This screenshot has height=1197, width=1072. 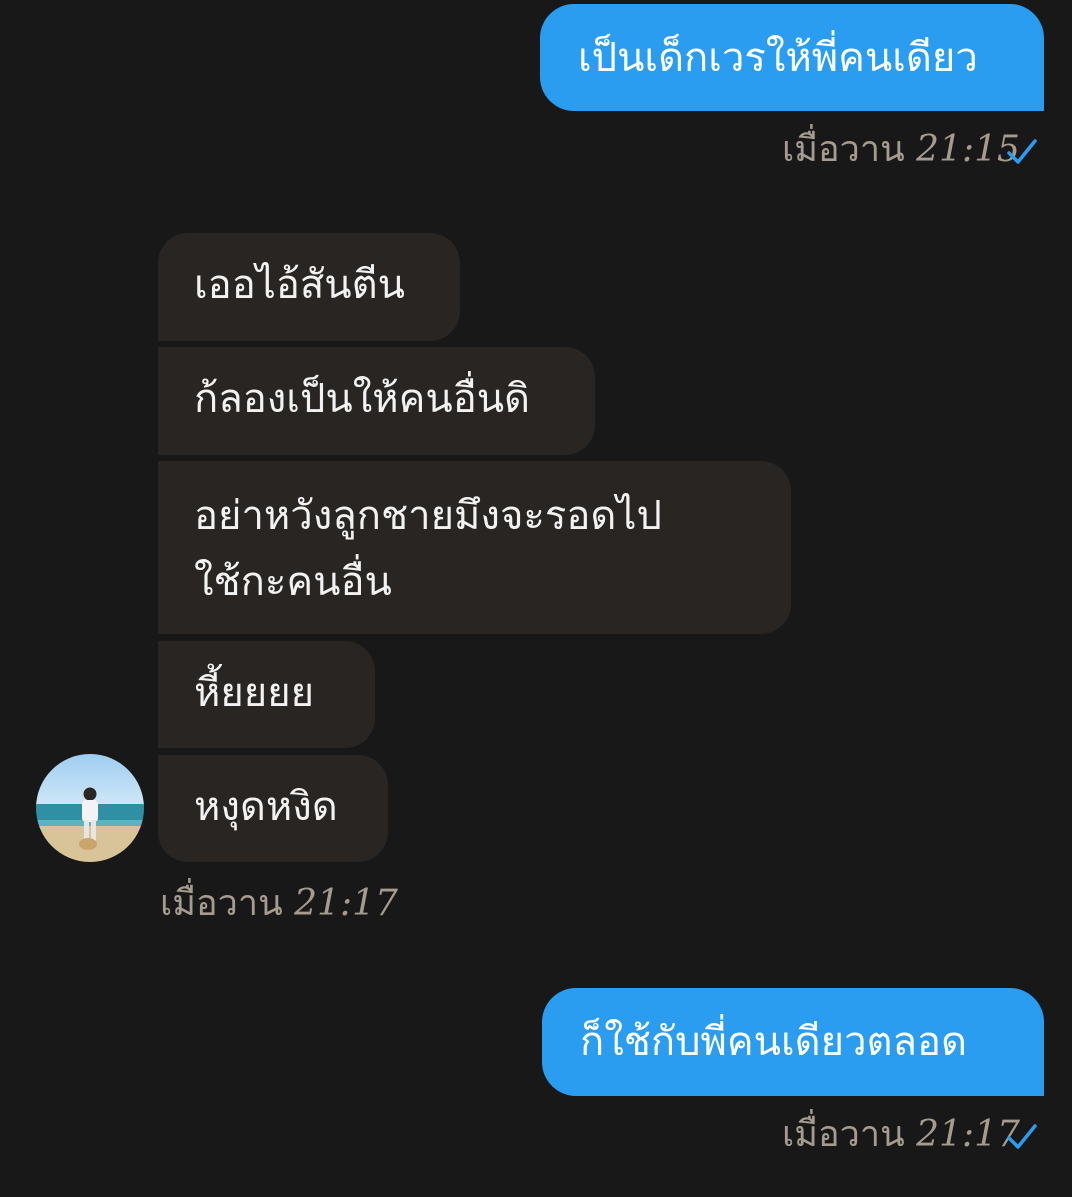 What do you see at coordinates (346, 903) in the screenshot?
I see `timestamp-time: 21:17` at bounding box center [346, 903].